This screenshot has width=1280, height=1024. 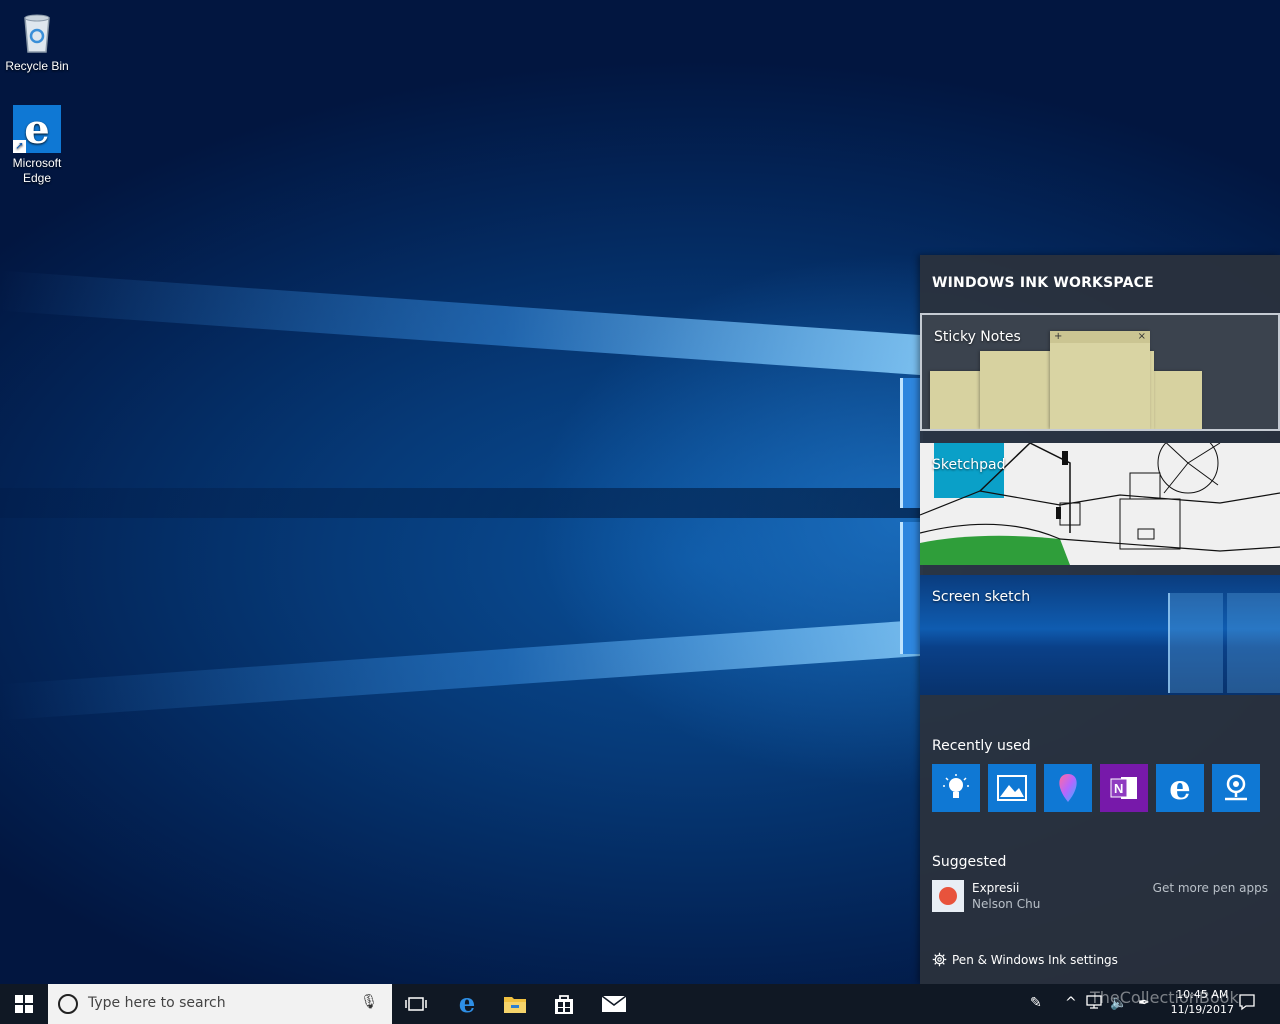 I want to click on onenote-icon: N, so click(x=1124, y=788).